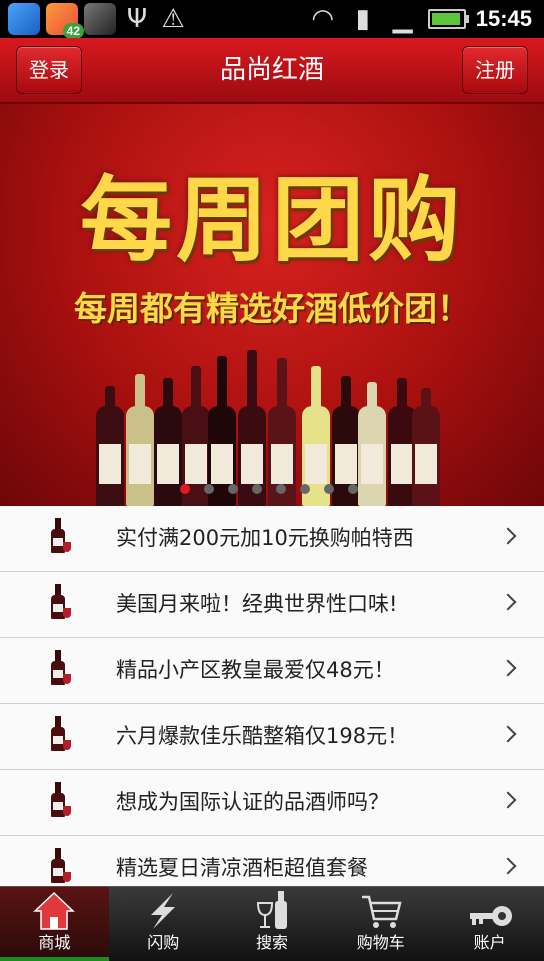 The width and height of the screenshot is (544, 961). What do you see at coordinates (49, 70) in the screenshot?
I see `login-button: 登录` at bounding box center [49, 70].